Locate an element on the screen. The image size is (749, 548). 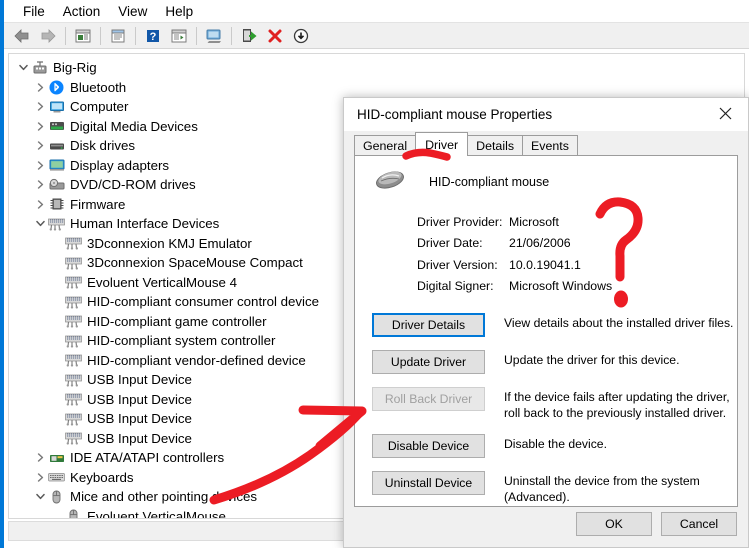
menu-item-file: File is located at coordinates (34, 11).